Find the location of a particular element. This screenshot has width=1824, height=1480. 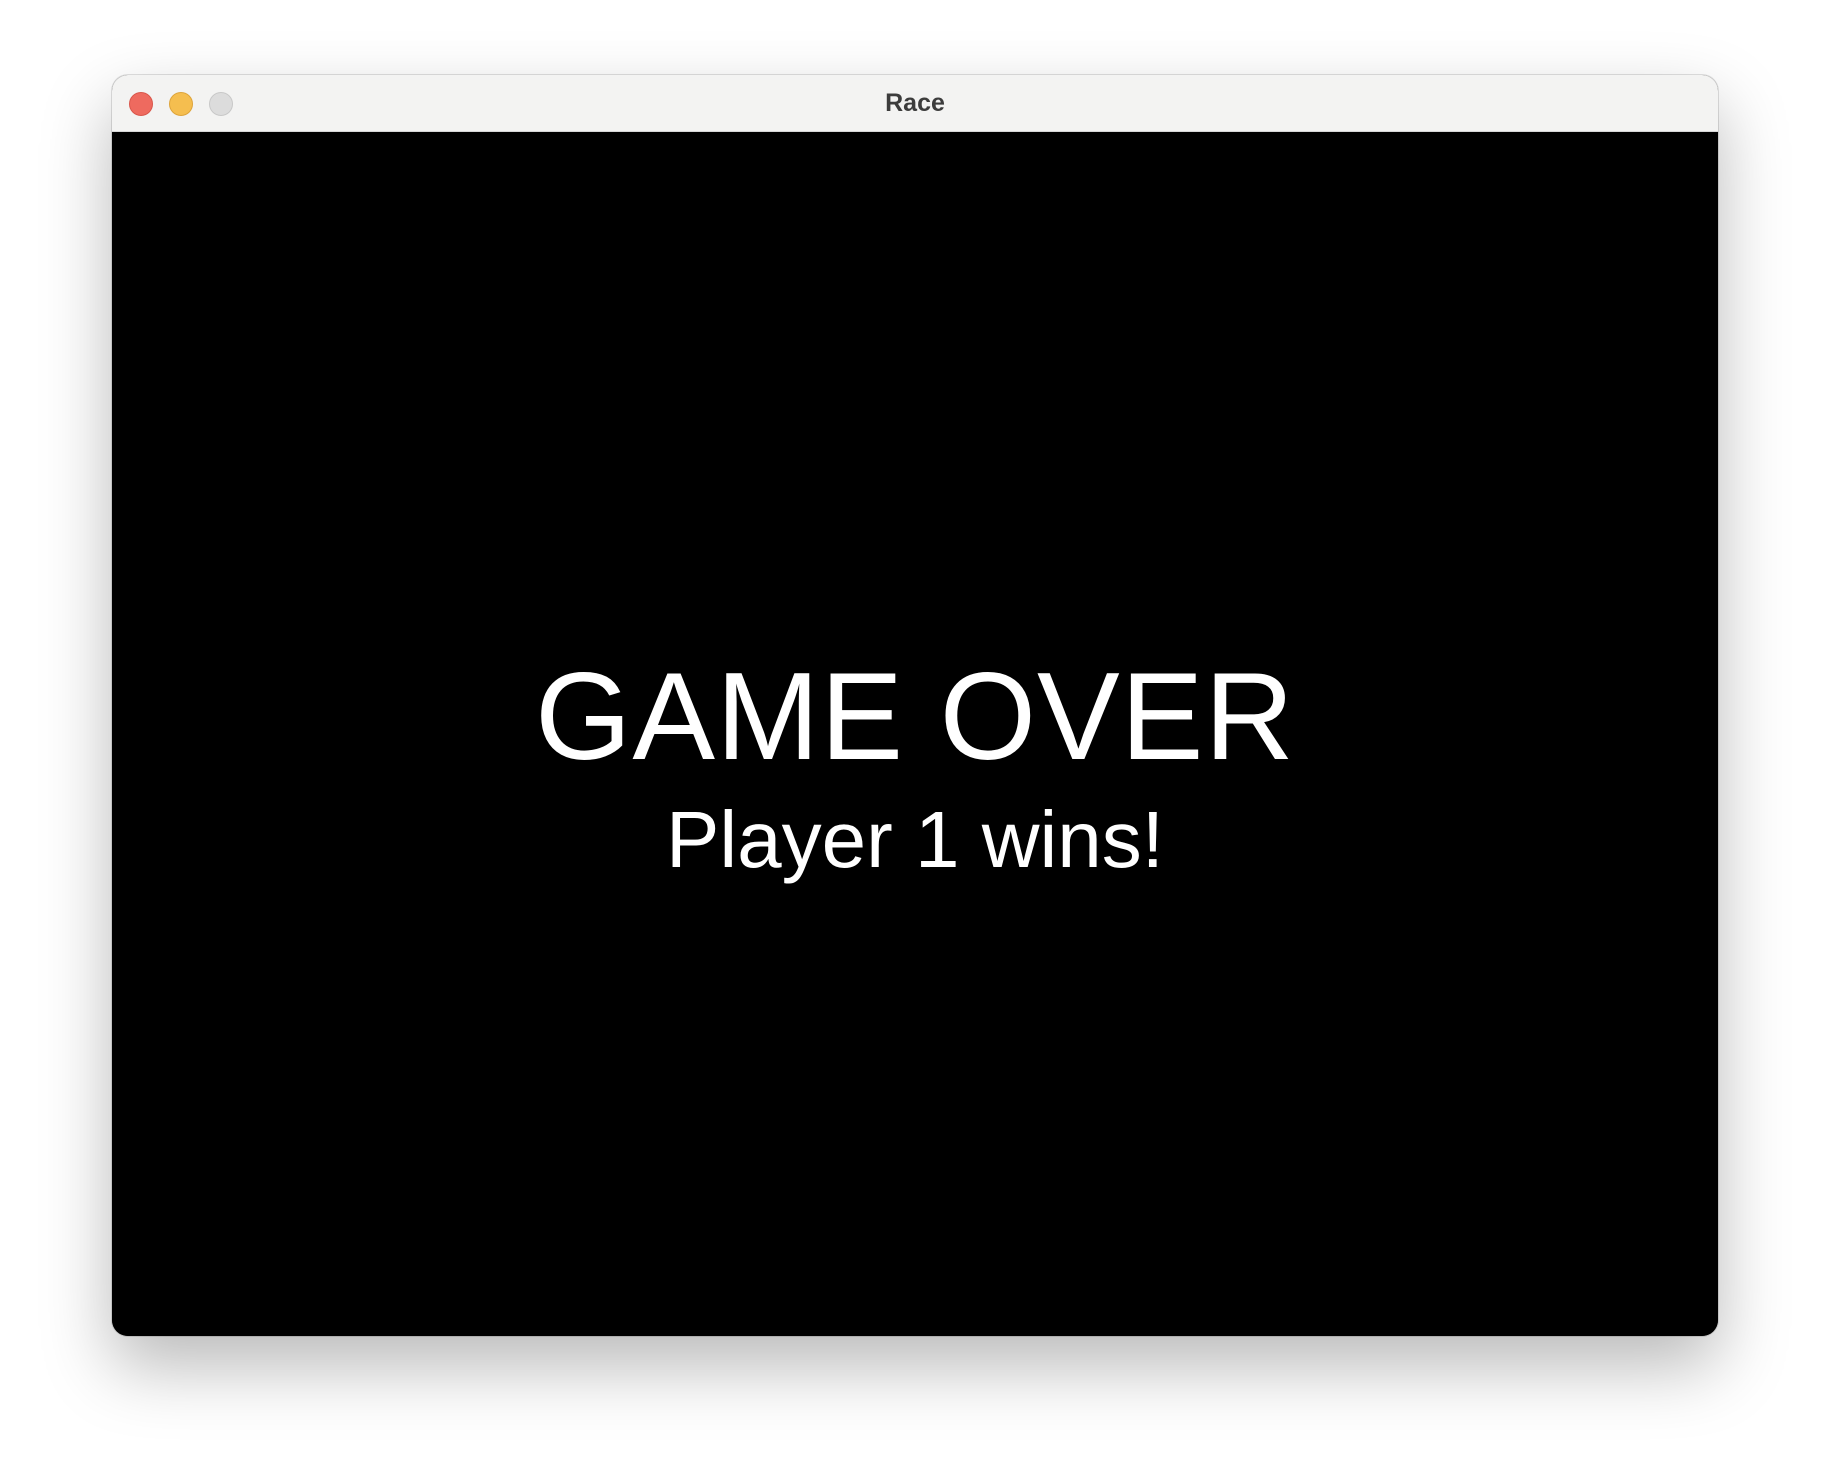

game-over-heading: GAME OVER is located at coordinates (915, 717).